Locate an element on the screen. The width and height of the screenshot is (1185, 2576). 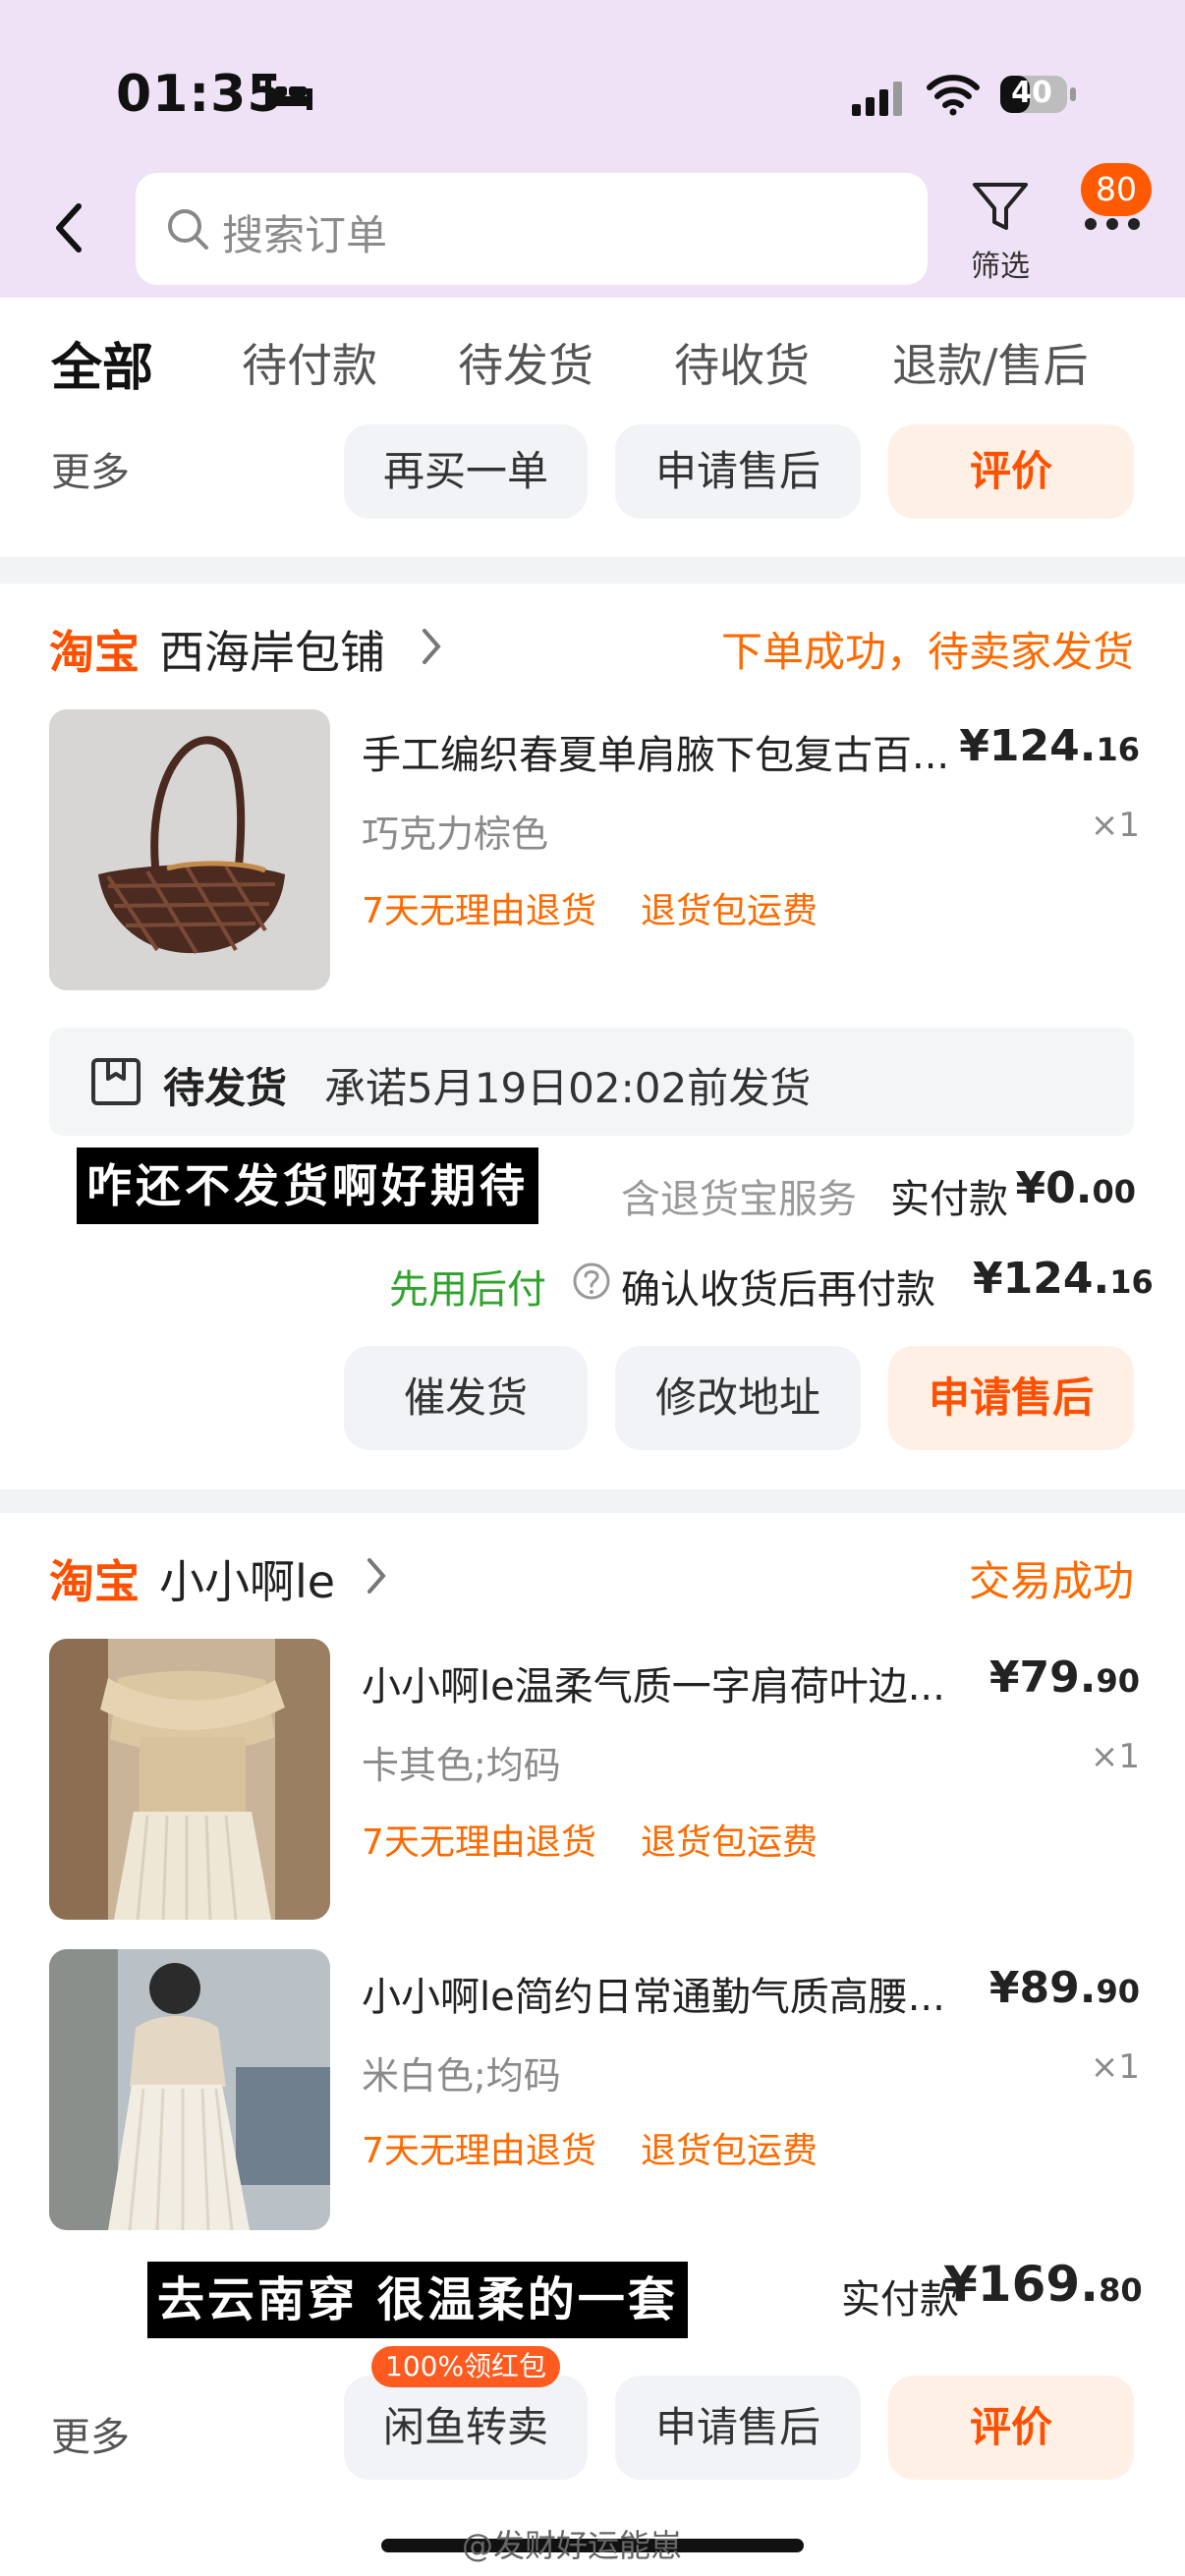
price-integer: ¥79. is located at coordinates (1042, 1677).